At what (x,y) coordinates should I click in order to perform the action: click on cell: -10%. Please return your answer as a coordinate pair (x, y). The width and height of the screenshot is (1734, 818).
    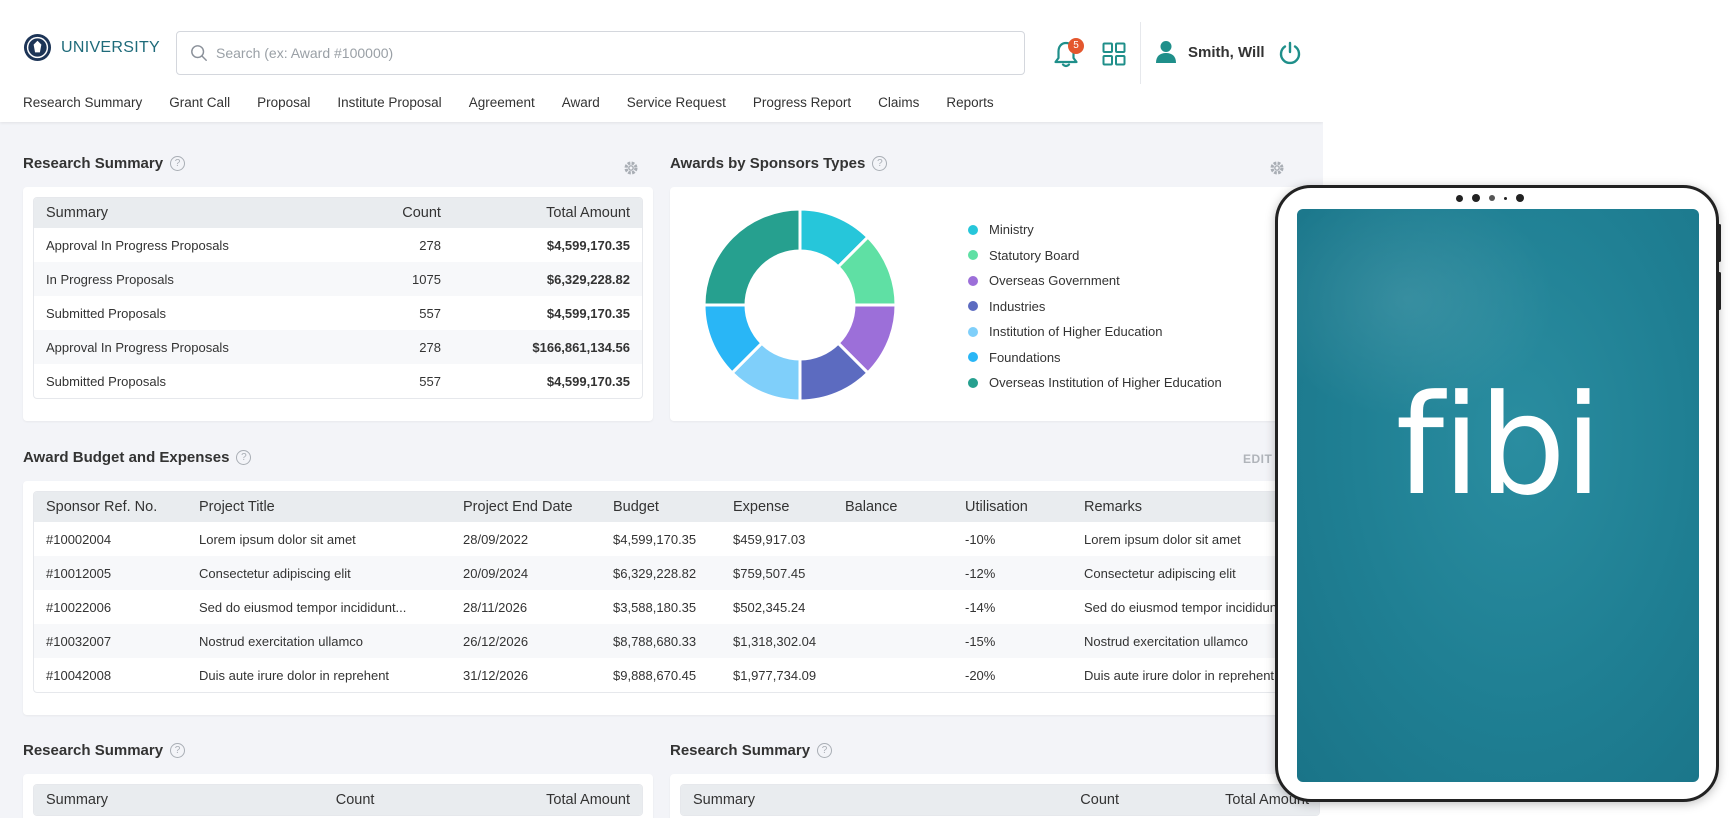
    Looking at the image, I should click on (980, 539).